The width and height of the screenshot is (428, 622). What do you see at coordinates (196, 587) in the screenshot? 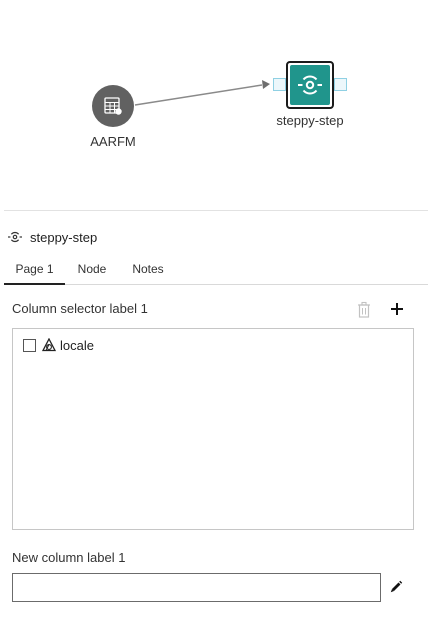
I see `new-column-input` at bounding box center [196, 587].